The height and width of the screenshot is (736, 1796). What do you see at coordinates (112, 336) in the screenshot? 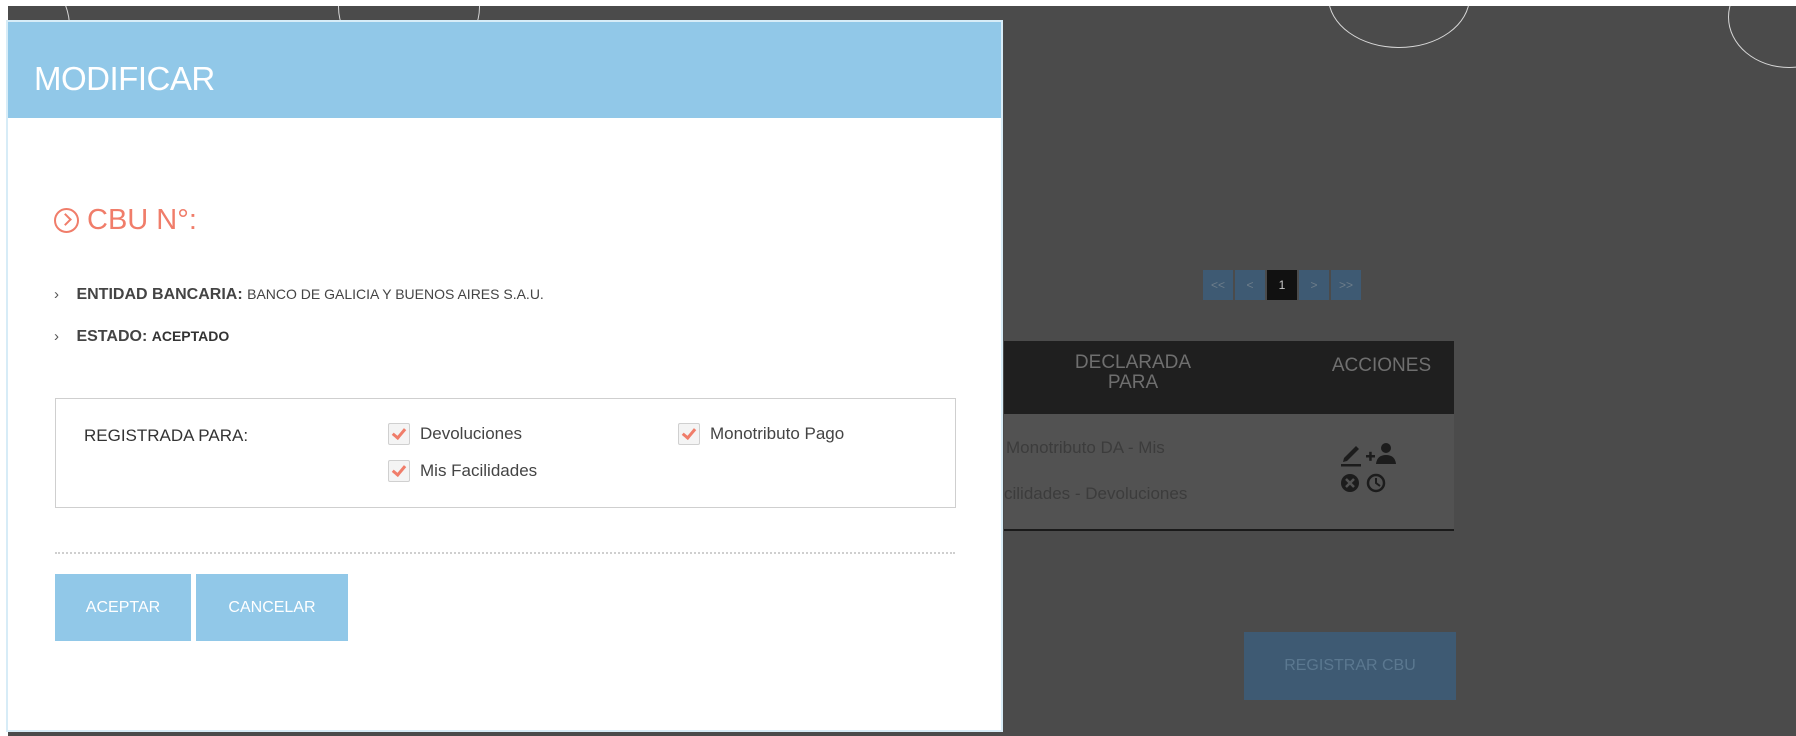
I see `estado-label: ESTADO:` at bounding box center [112, 336].